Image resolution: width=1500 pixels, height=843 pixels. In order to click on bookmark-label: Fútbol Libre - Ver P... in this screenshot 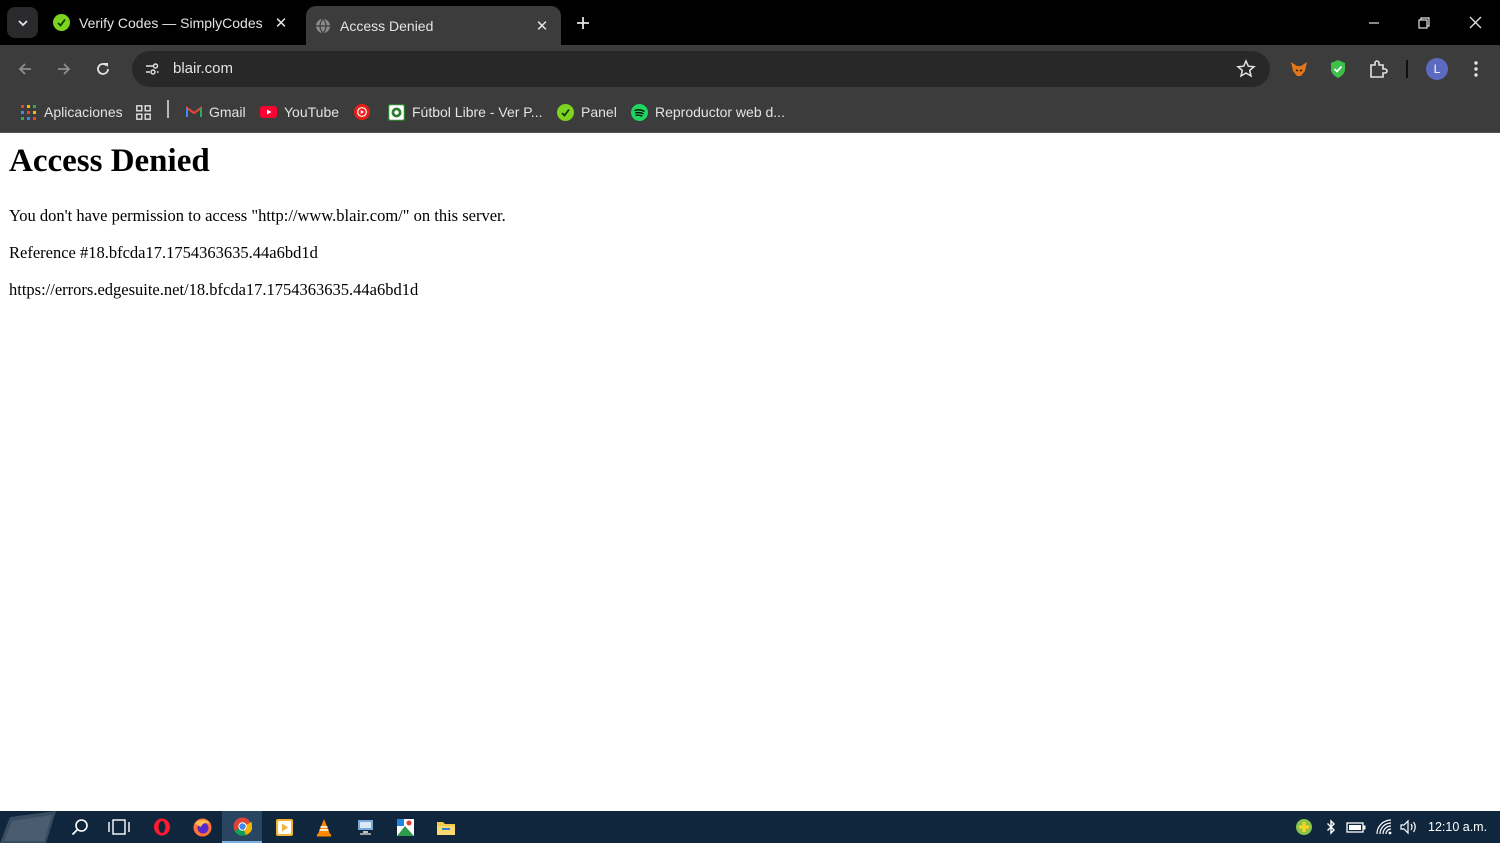, I will do `click(477, 112)`.